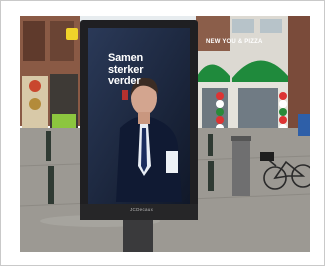 This screenshot has height=266, width=325. I want to click on kiosk-screen-text: Samen sterker verder, so click(138, 70).